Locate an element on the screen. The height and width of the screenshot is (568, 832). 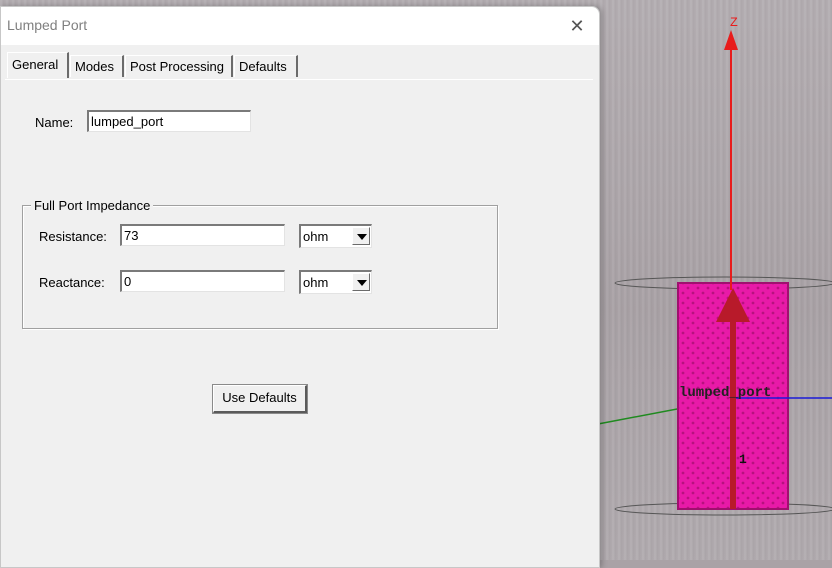
resistance-label: Resistance: is located at coordinates (73, 236).